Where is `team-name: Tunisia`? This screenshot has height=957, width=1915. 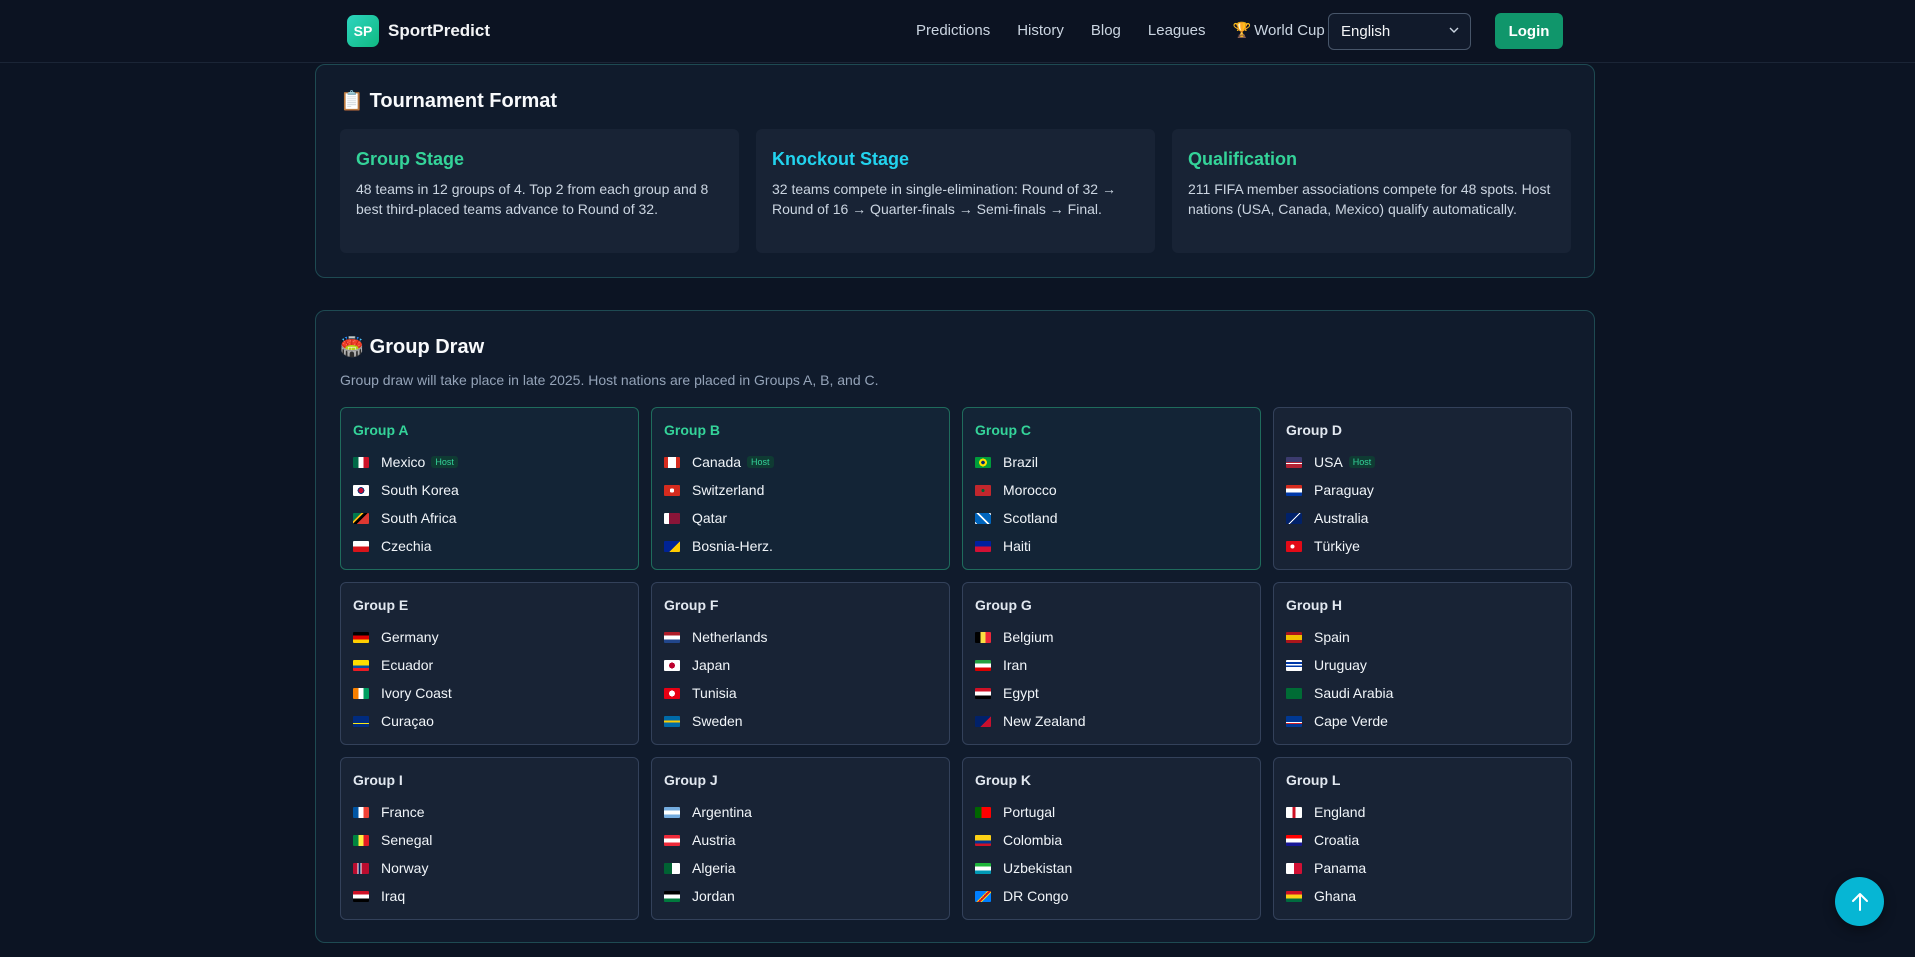 team-name: Tunisia is located at coordinates (714, 693).